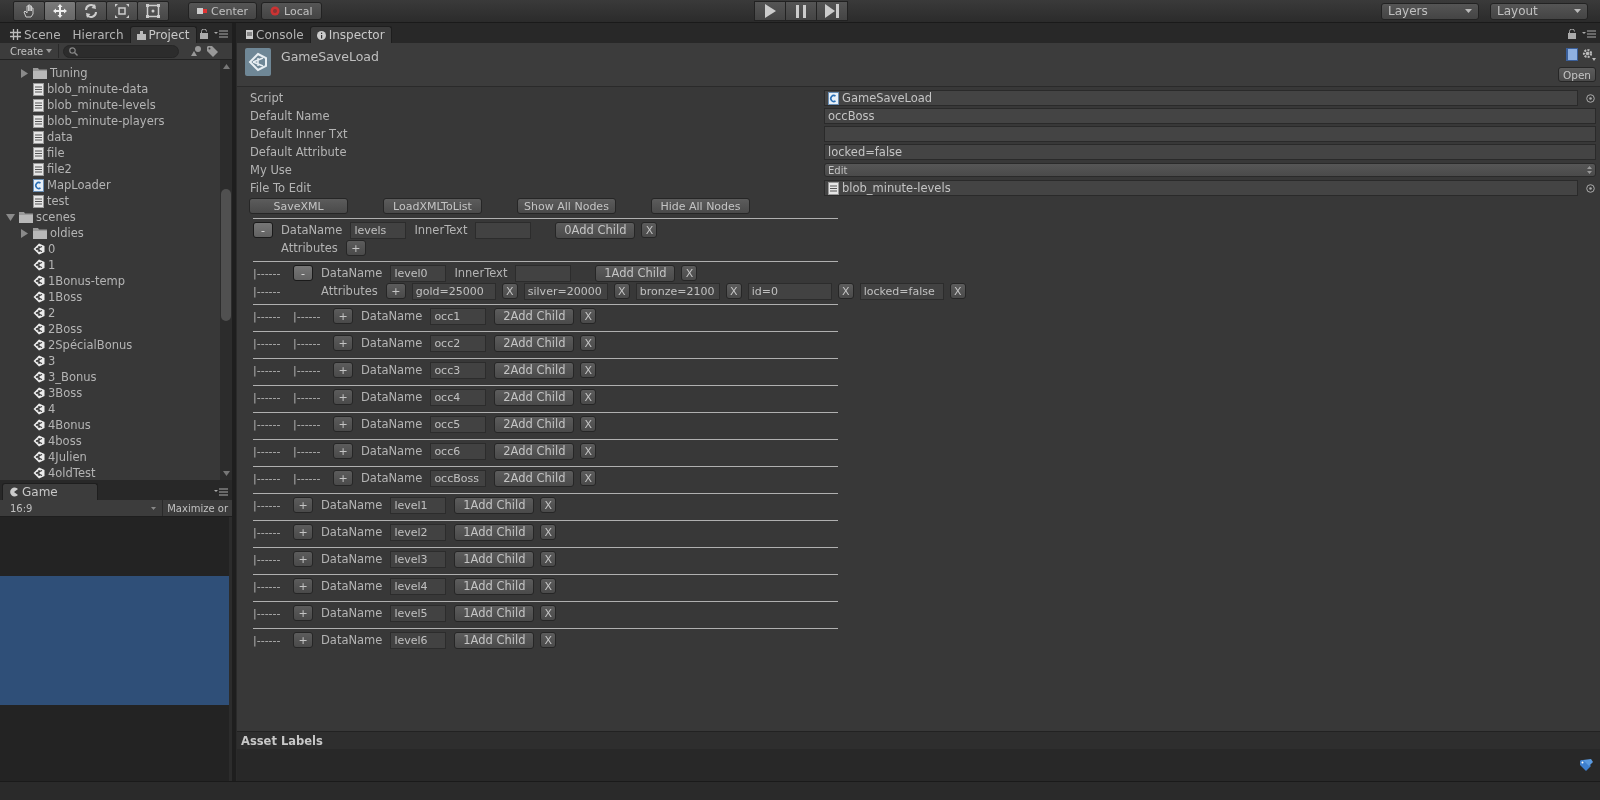 This screenshot has height=800, width=1600. Describe the element at coordinates (1572, 34) in the screenshot. I see `lock-icon` at that location.